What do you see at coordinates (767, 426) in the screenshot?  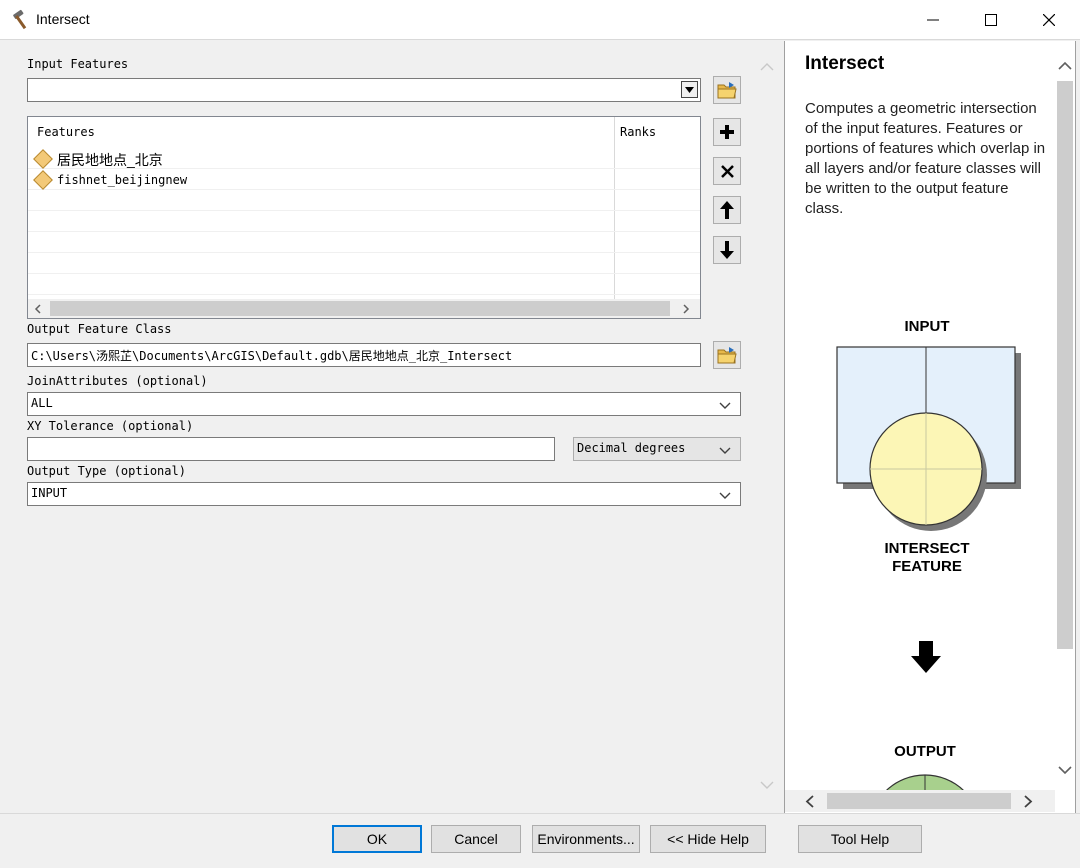 I see `form-vertical-scrollbar` at bounding box center [767, 426].